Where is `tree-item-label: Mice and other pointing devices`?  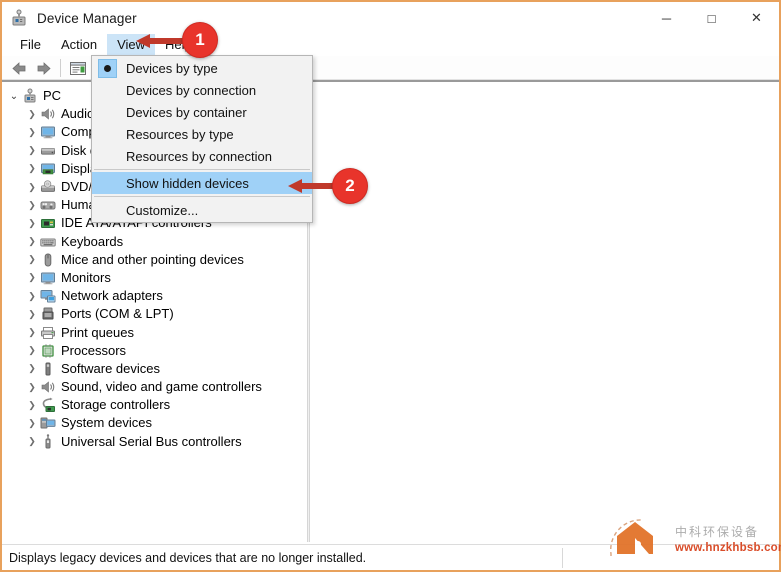
tree-item-label: Mice and other pointing devices is located at coordinates (152, 259).